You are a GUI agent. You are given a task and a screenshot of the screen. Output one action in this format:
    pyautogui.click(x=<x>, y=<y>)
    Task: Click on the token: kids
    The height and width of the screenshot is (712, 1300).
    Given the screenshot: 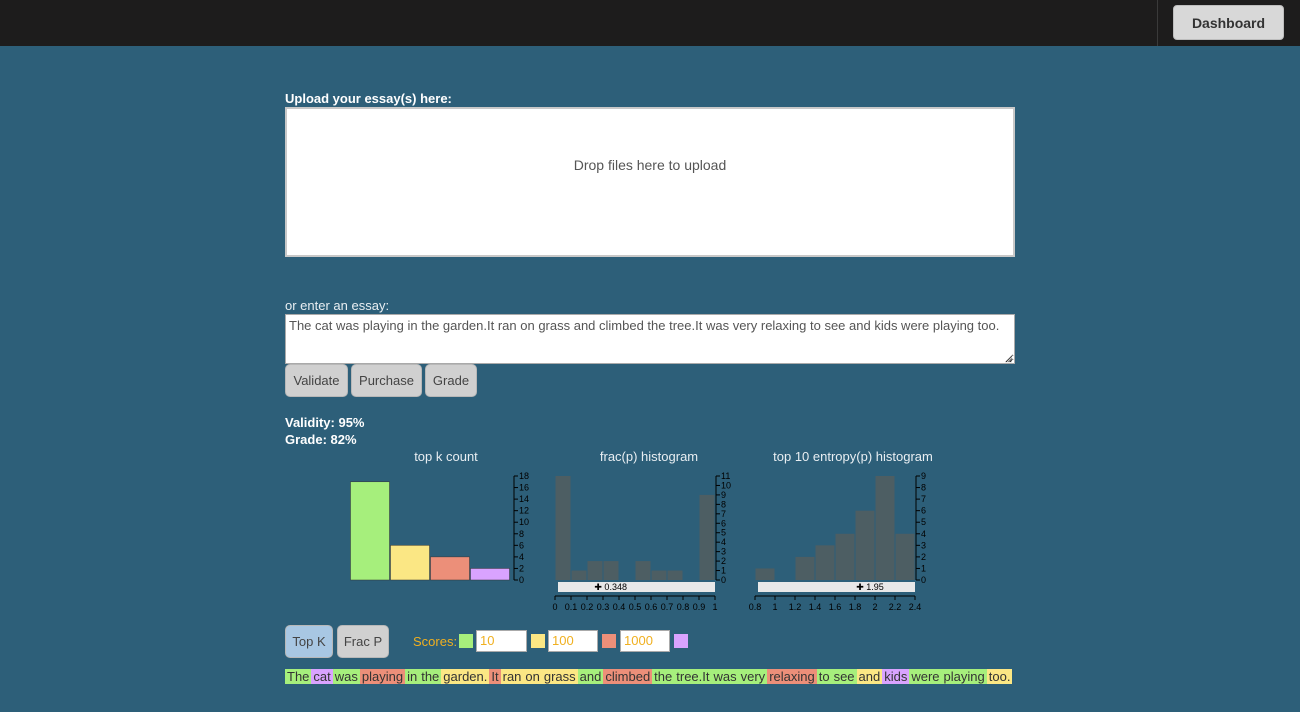 What is the action you would take?
    pyautogui.click(x=896, y=676)
    